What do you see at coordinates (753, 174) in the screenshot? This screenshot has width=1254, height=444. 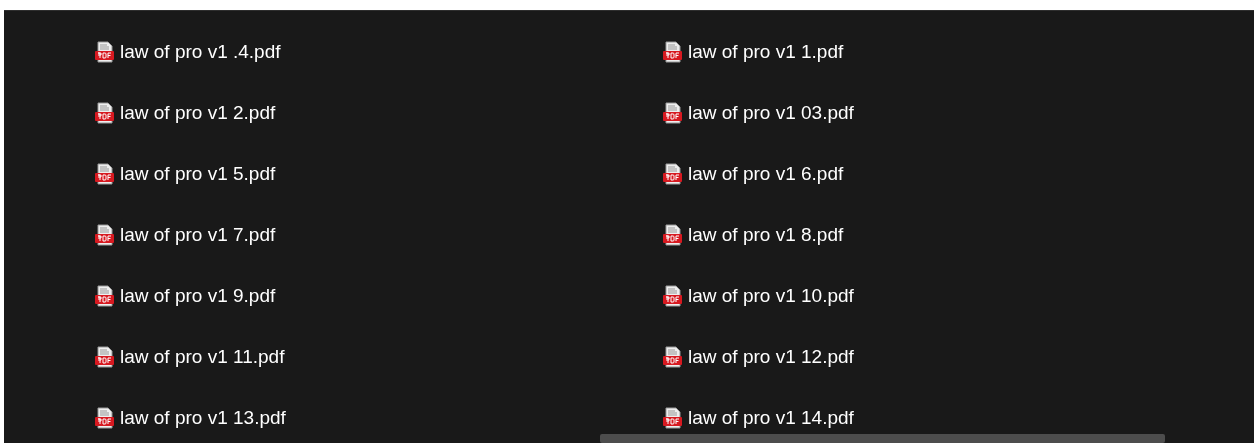 I see `file-item: law of pro v1 6.pdf` at bounding box center [753, 174].